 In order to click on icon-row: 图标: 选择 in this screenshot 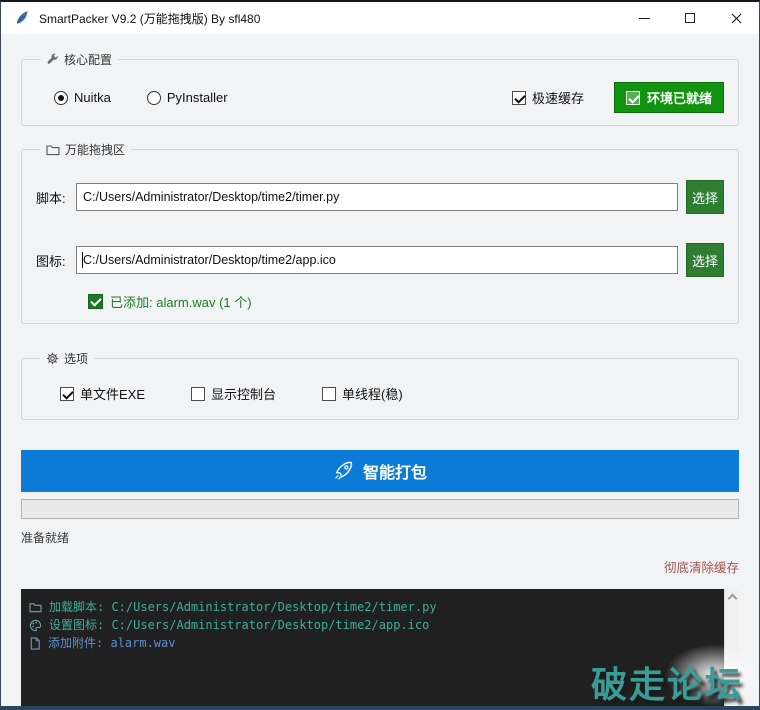, I will do `click(380, 260)`.